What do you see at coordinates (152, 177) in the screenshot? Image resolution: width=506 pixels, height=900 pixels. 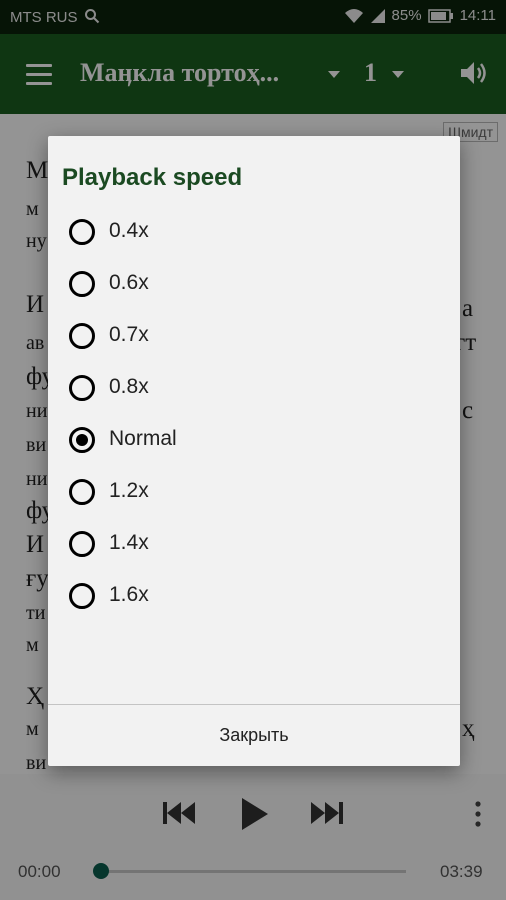 I see `dialog-title: Playback speed` at bounding box center [152, 177].